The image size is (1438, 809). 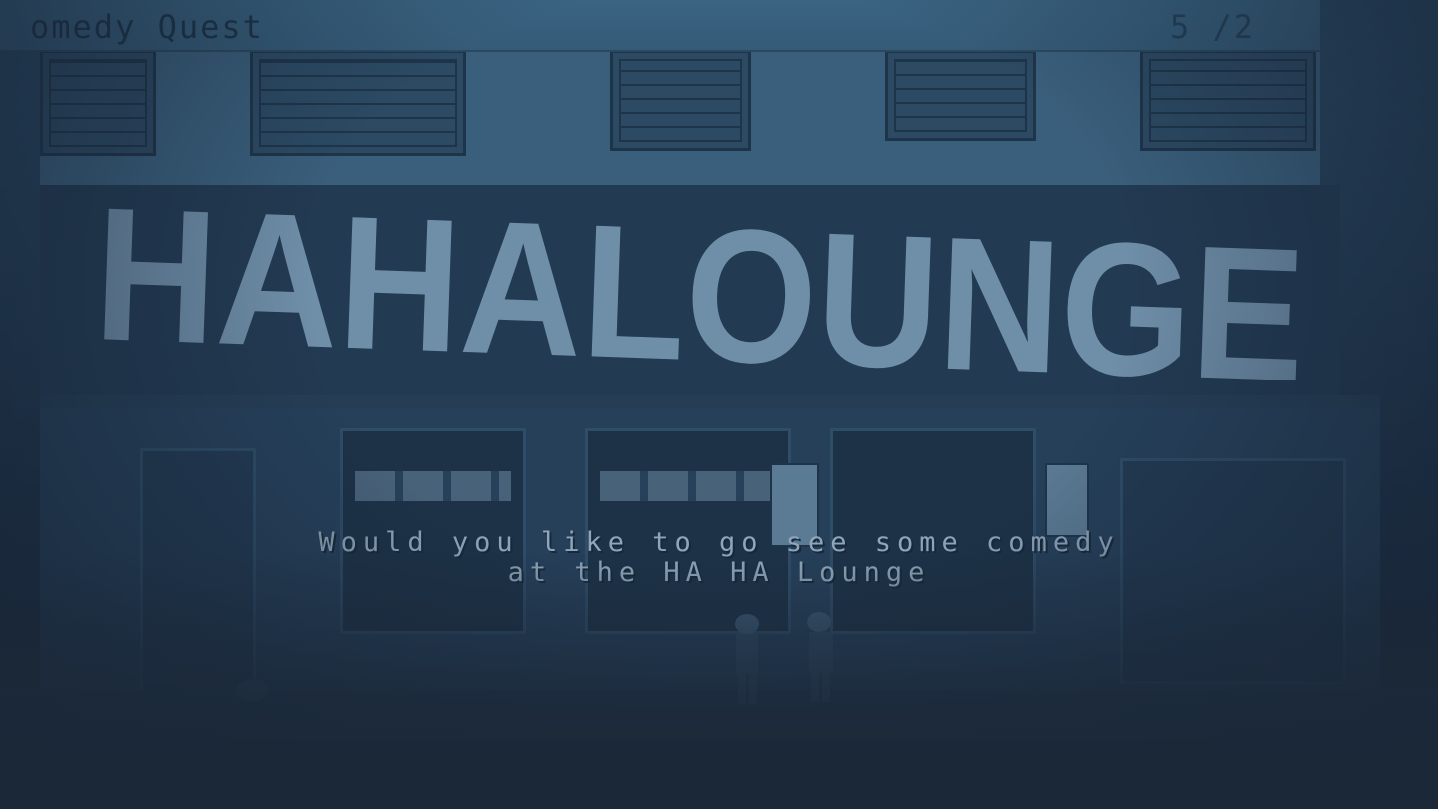 What do you see at coordinates (719, 715) in the screenshot?
I see `sidewalk` at bounding box center [719, 715].